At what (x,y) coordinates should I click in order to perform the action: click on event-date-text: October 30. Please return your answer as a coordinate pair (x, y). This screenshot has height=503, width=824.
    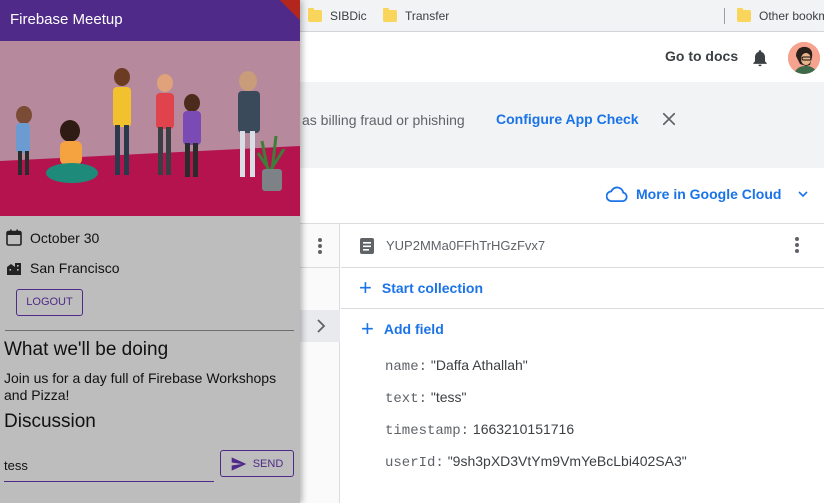
    Looking at the image, I should click on (65, 237).